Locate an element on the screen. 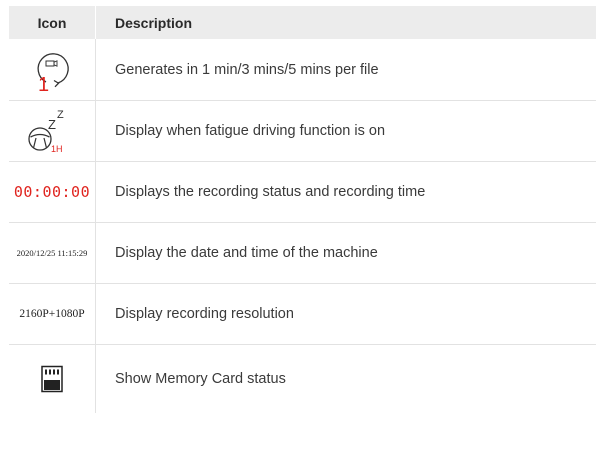 Image resolution: width=606 pixels, height=474 pixels. table-row: Show Memory Card status is located at coordinates (302, 379).